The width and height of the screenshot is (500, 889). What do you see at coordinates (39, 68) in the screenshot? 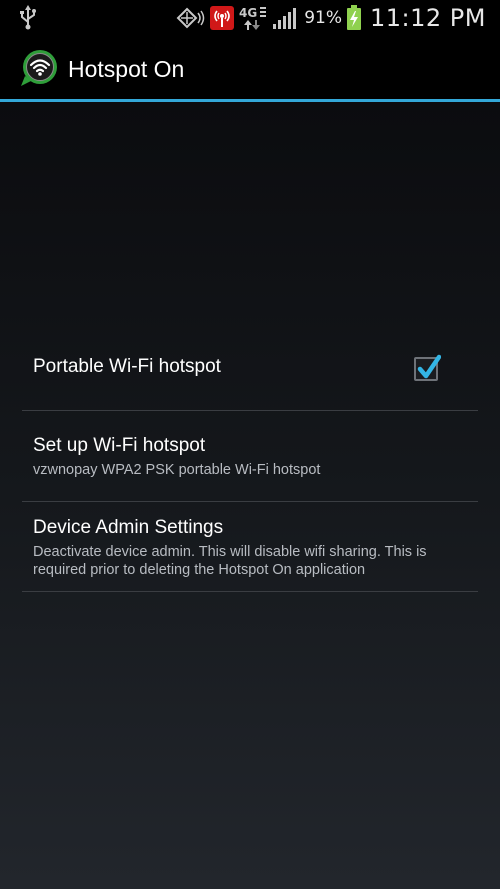
I see `wifi-app-icon` at bounding box center [39, 68].